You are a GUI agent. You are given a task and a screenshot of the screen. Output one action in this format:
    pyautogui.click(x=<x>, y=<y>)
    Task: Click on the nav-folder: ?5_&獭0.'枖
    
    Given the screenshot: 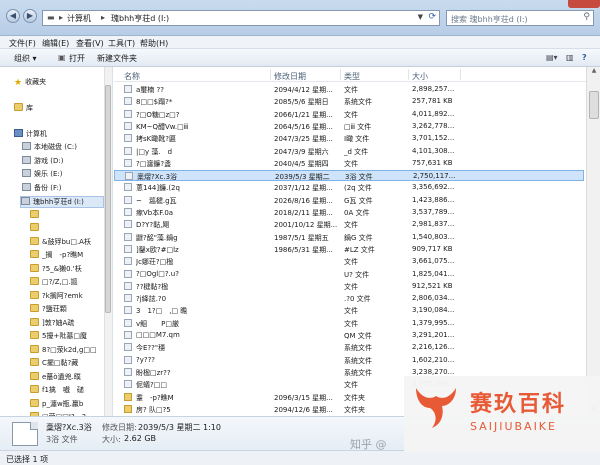 What is the action you would take?
    pyautogui.click(x=56, y=270)
    